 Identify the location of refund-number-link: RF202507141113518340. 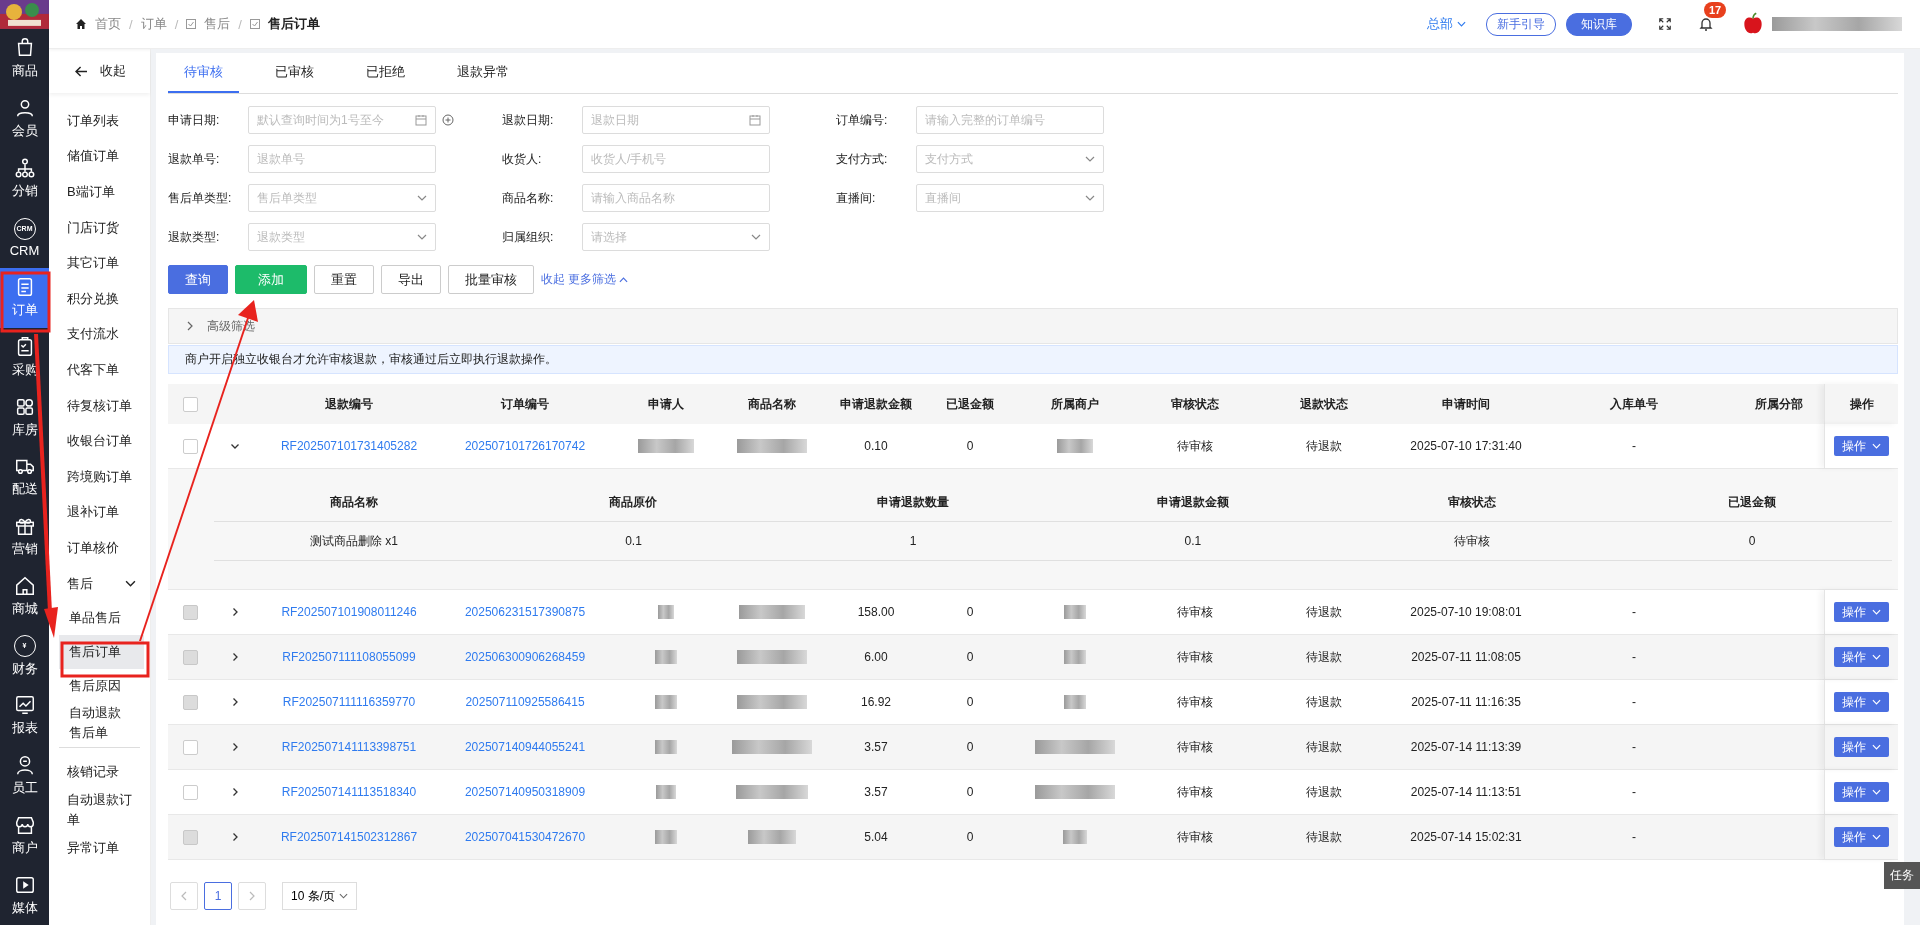
(349, 792).